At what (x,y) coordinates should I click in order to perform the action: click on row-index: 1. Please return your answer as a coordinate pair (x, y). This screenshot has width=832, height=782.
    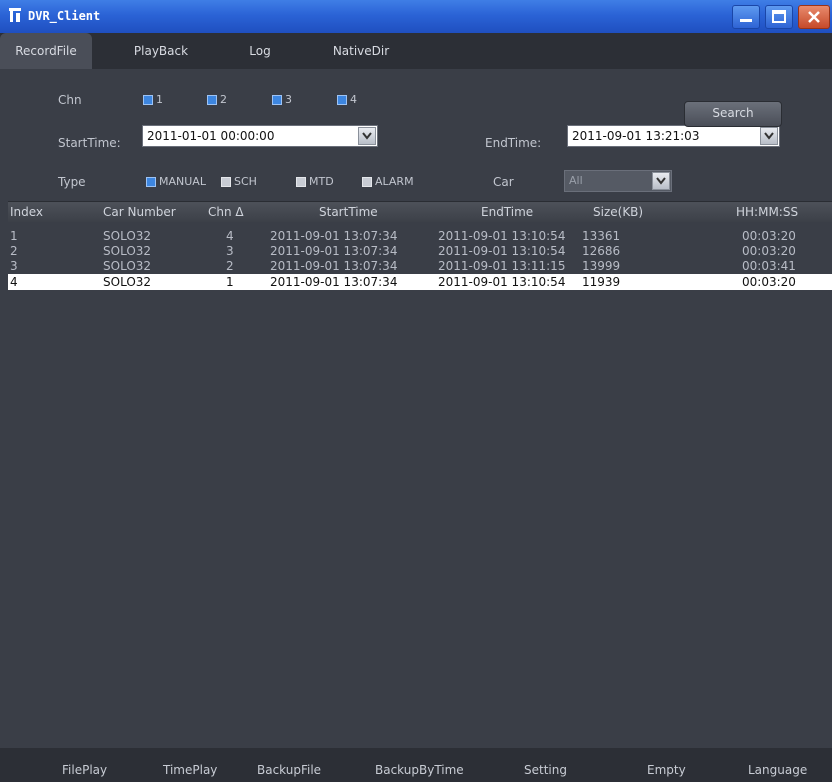
    Looking at the image, I should click on (14, 236).